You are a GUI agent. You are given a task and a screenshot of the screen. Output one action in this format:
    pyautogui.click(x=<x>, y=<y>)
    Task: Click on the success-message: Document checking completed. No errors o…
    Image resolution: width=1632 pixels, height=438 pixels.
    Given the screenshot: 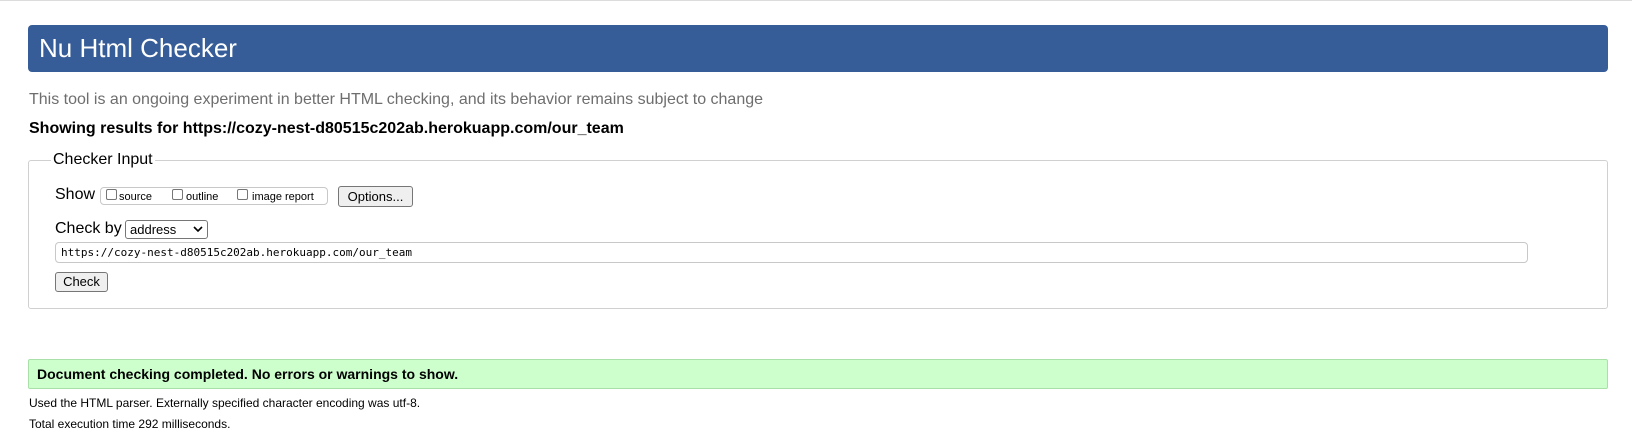 What is the action you would take?
    pyautogui.click(x=248, y=374)
    